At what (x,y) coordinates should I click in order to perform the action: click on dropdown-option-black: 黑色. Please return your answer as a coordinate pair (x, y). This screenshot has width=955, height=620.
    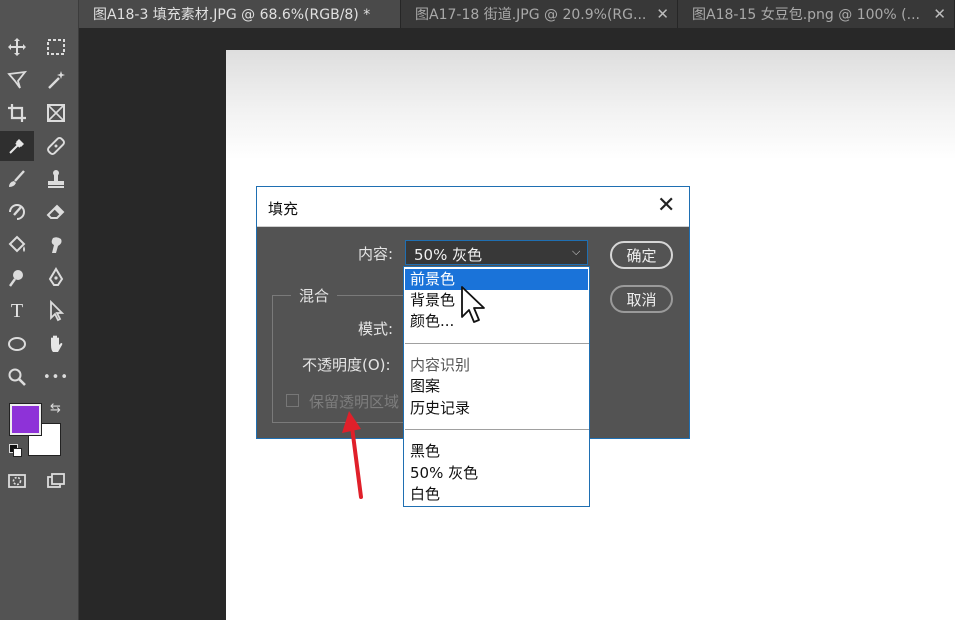
    Looking at the image, I should click on (496, 451).